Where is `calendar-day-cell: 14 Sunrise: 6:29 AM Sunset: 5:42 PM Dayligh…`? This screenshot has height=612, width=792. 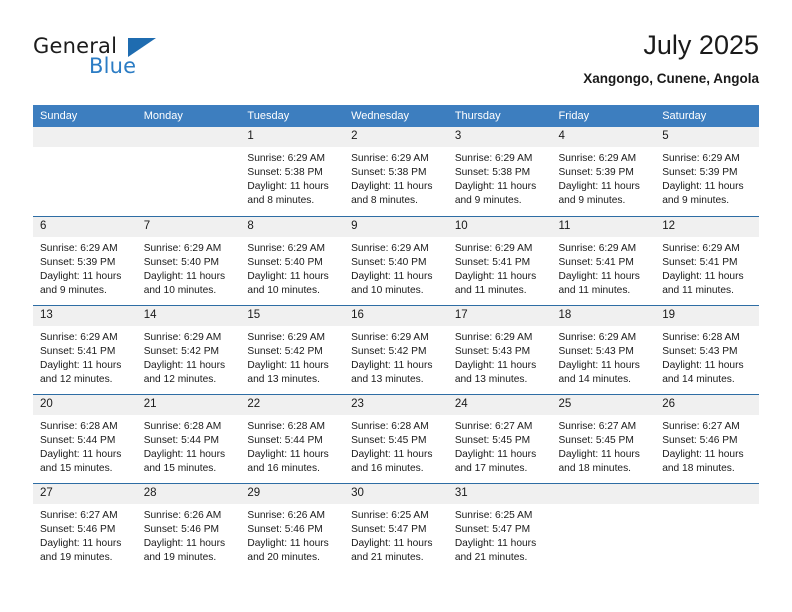 calendar-day-cell: 14 Sunrise: 6:29 AM Sunset: 5:42 PM Dayligh… is located at coordinates (188, 349).